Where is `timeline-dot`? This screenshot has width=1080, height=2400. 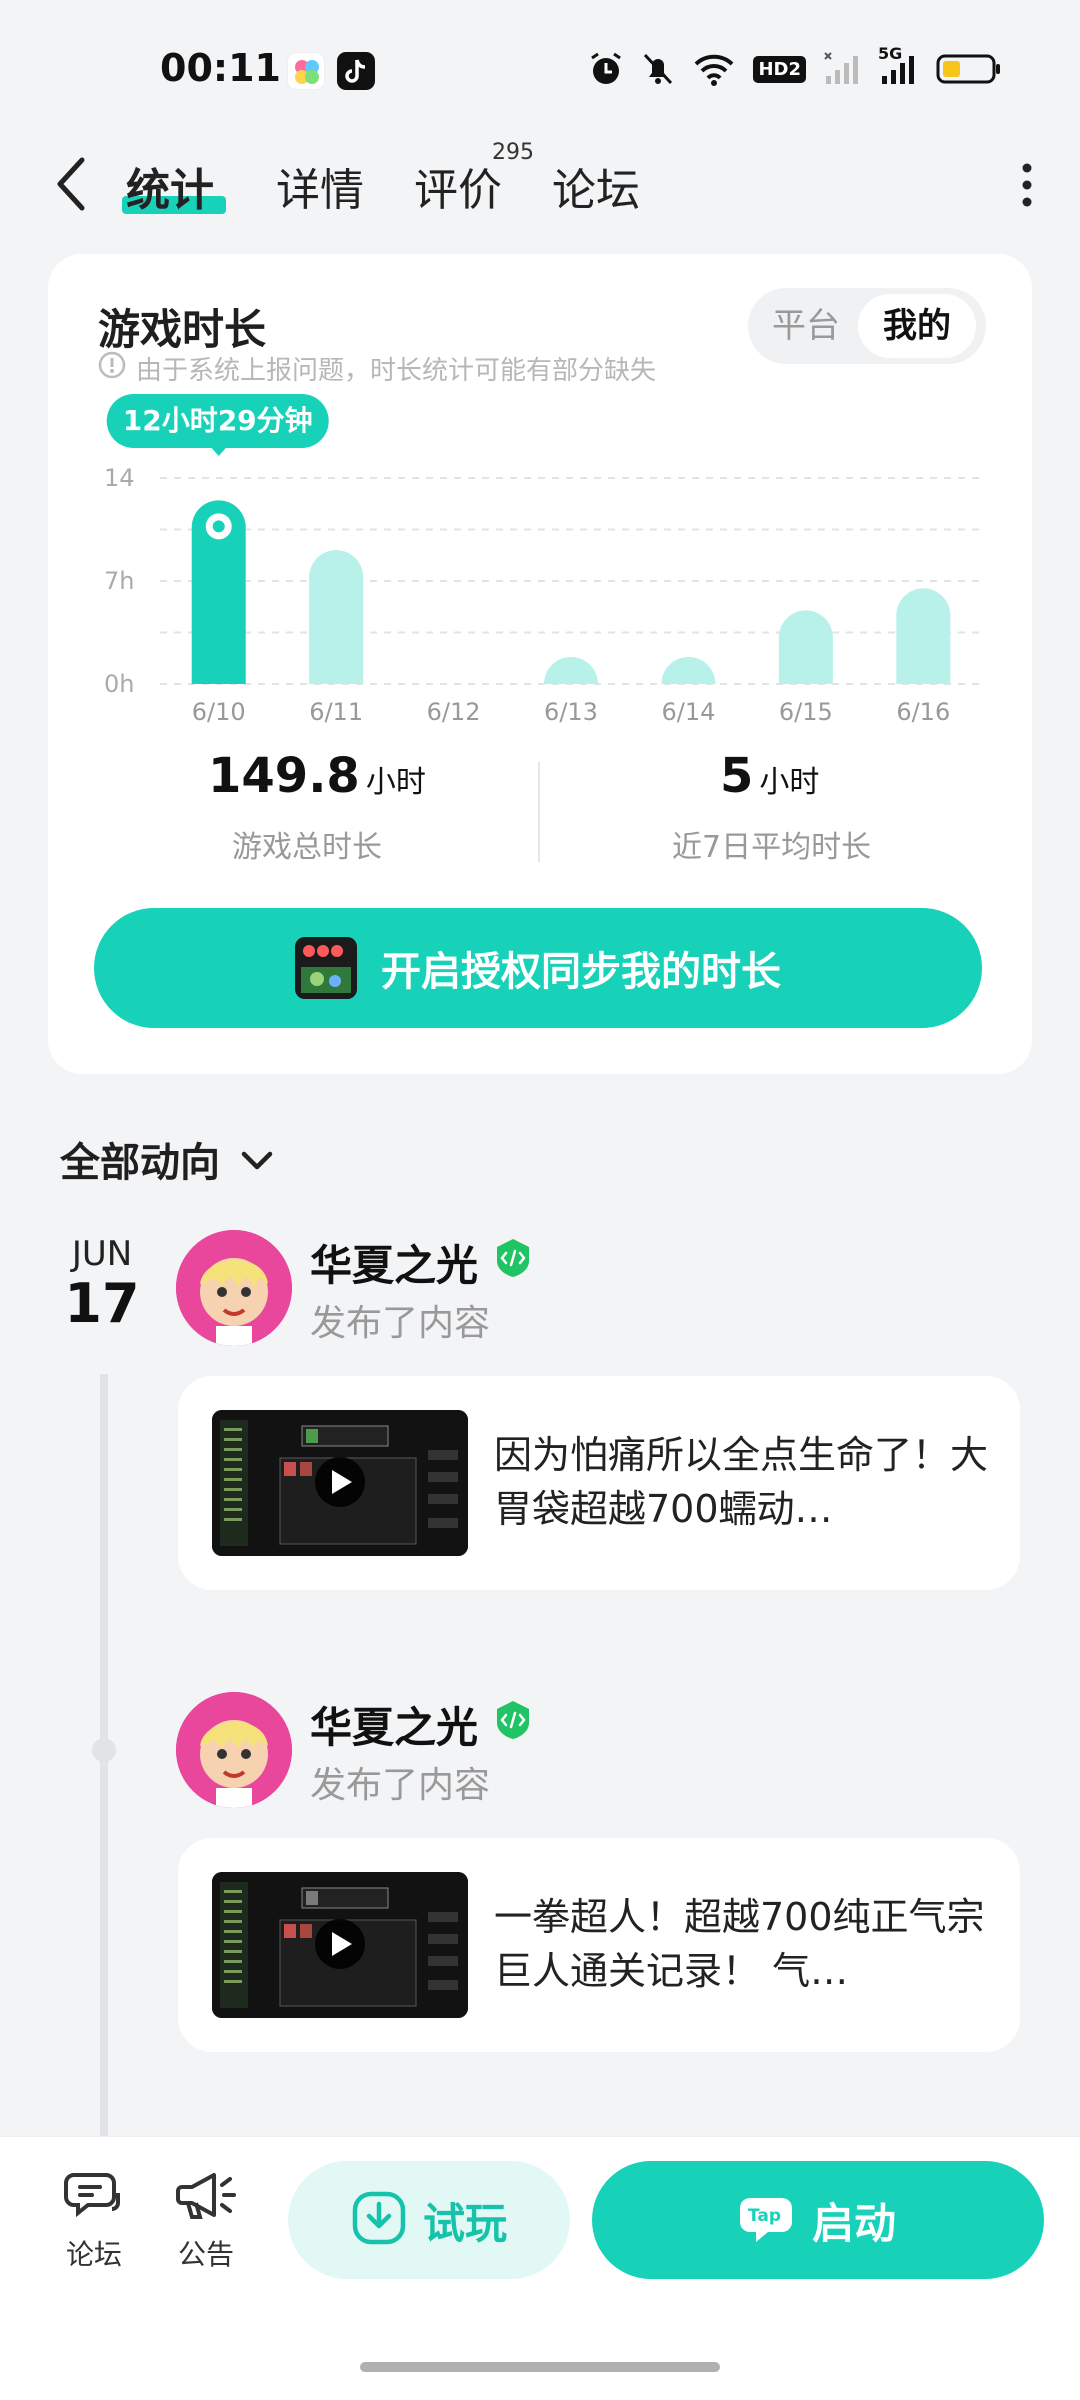 timeline-dot is located at coordinates (104, 1750).